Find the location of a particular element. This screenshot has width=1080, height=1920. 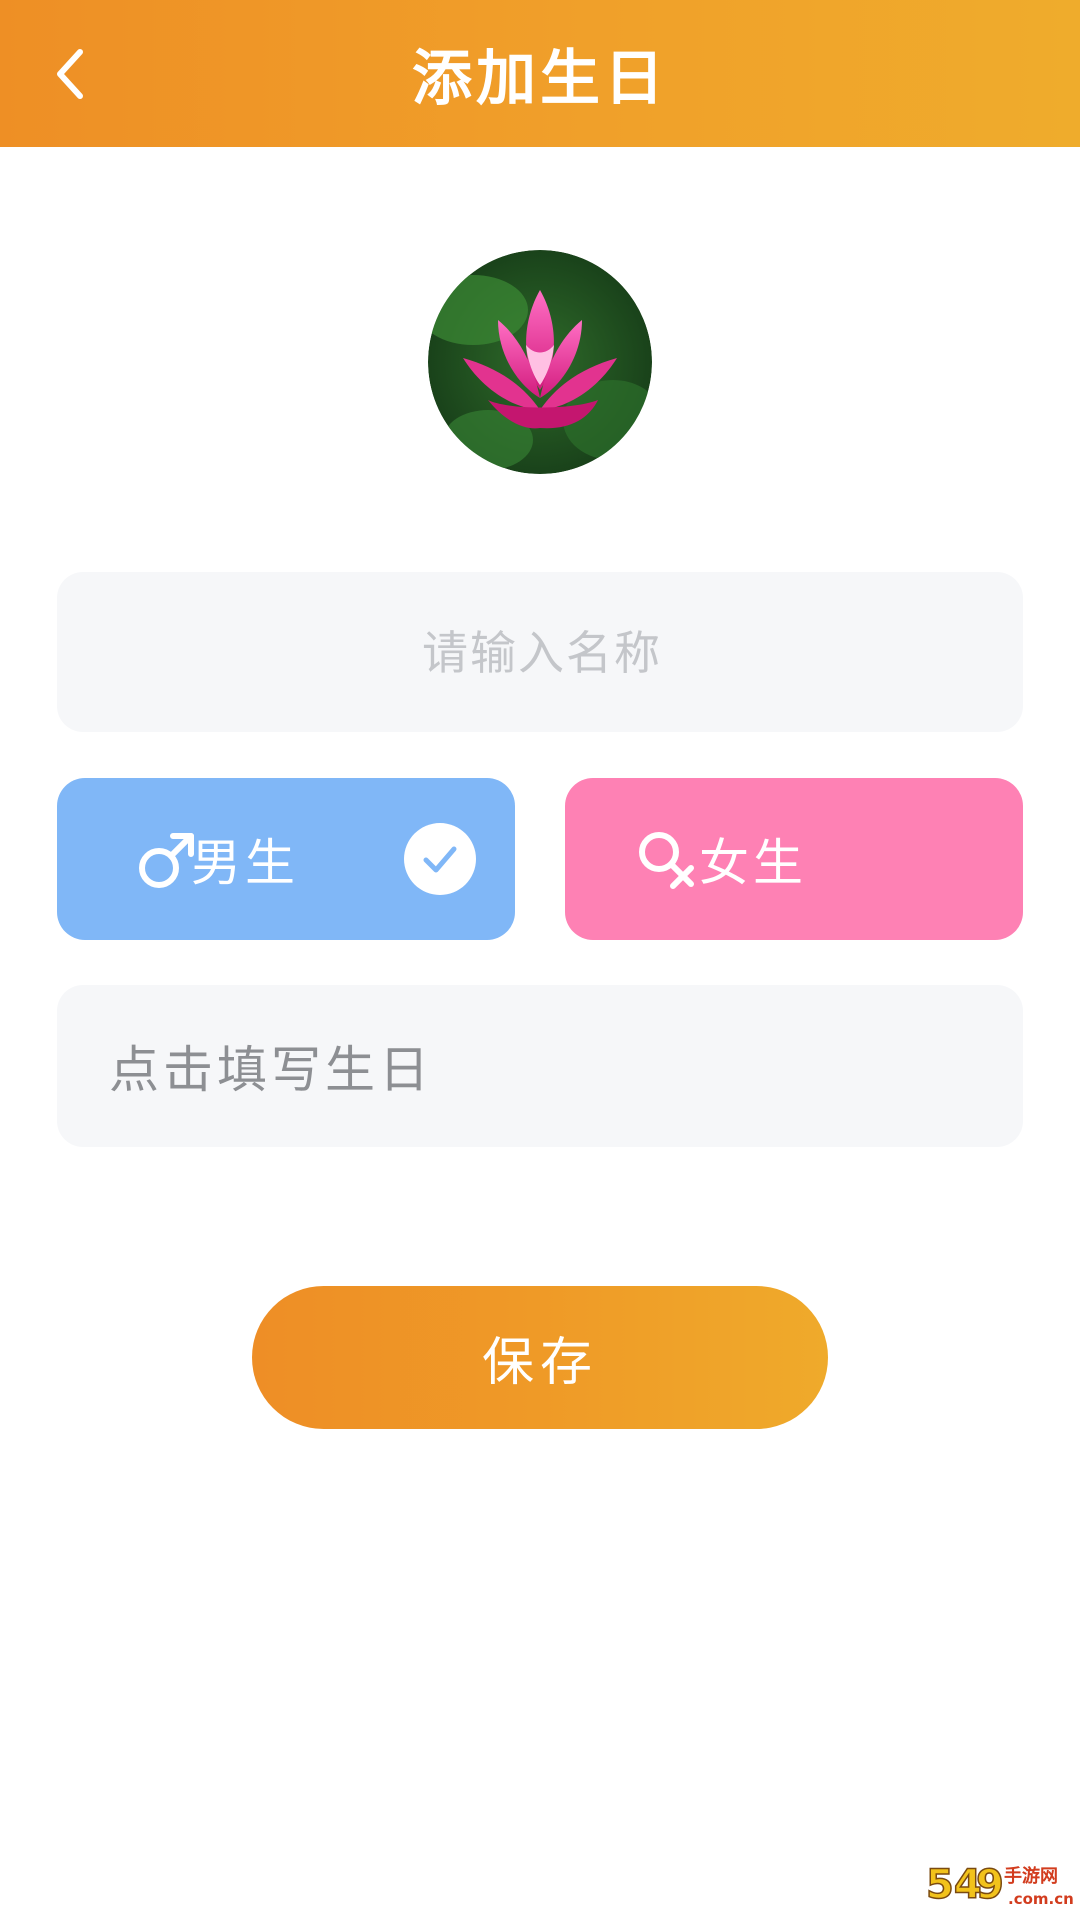

svg-text: 手游网 is located at coordinates (1031, 1876).